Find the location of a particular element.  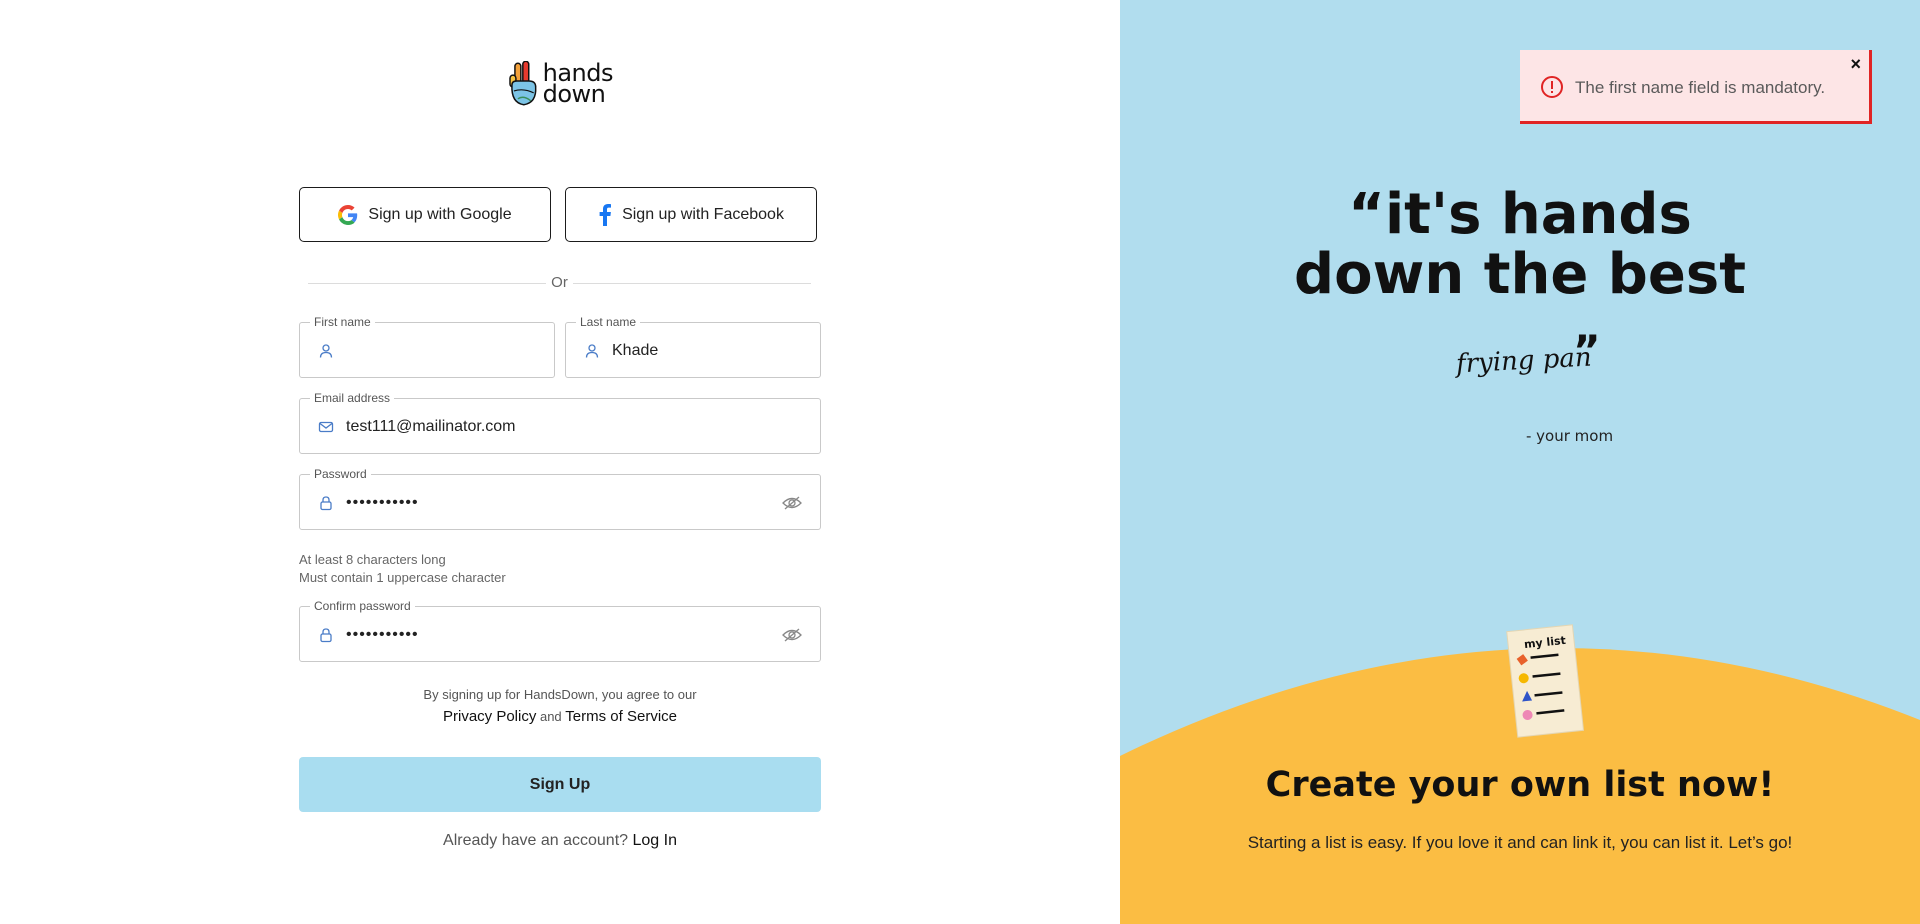

email-label: Email address is located at coordinates (352, 398).